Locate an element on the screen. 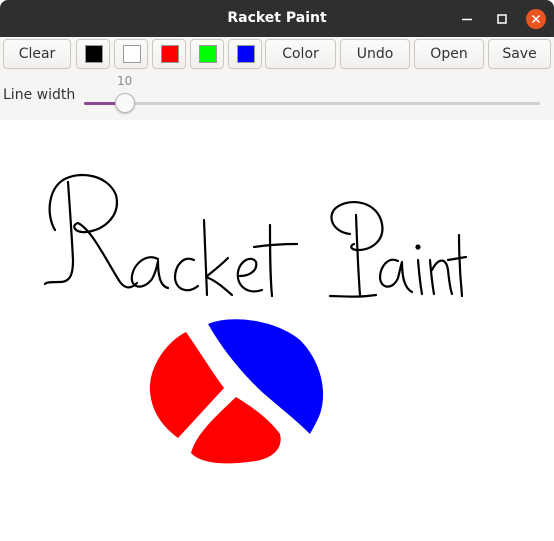  line-width-slider-handle is located at coordinates (125, 103).